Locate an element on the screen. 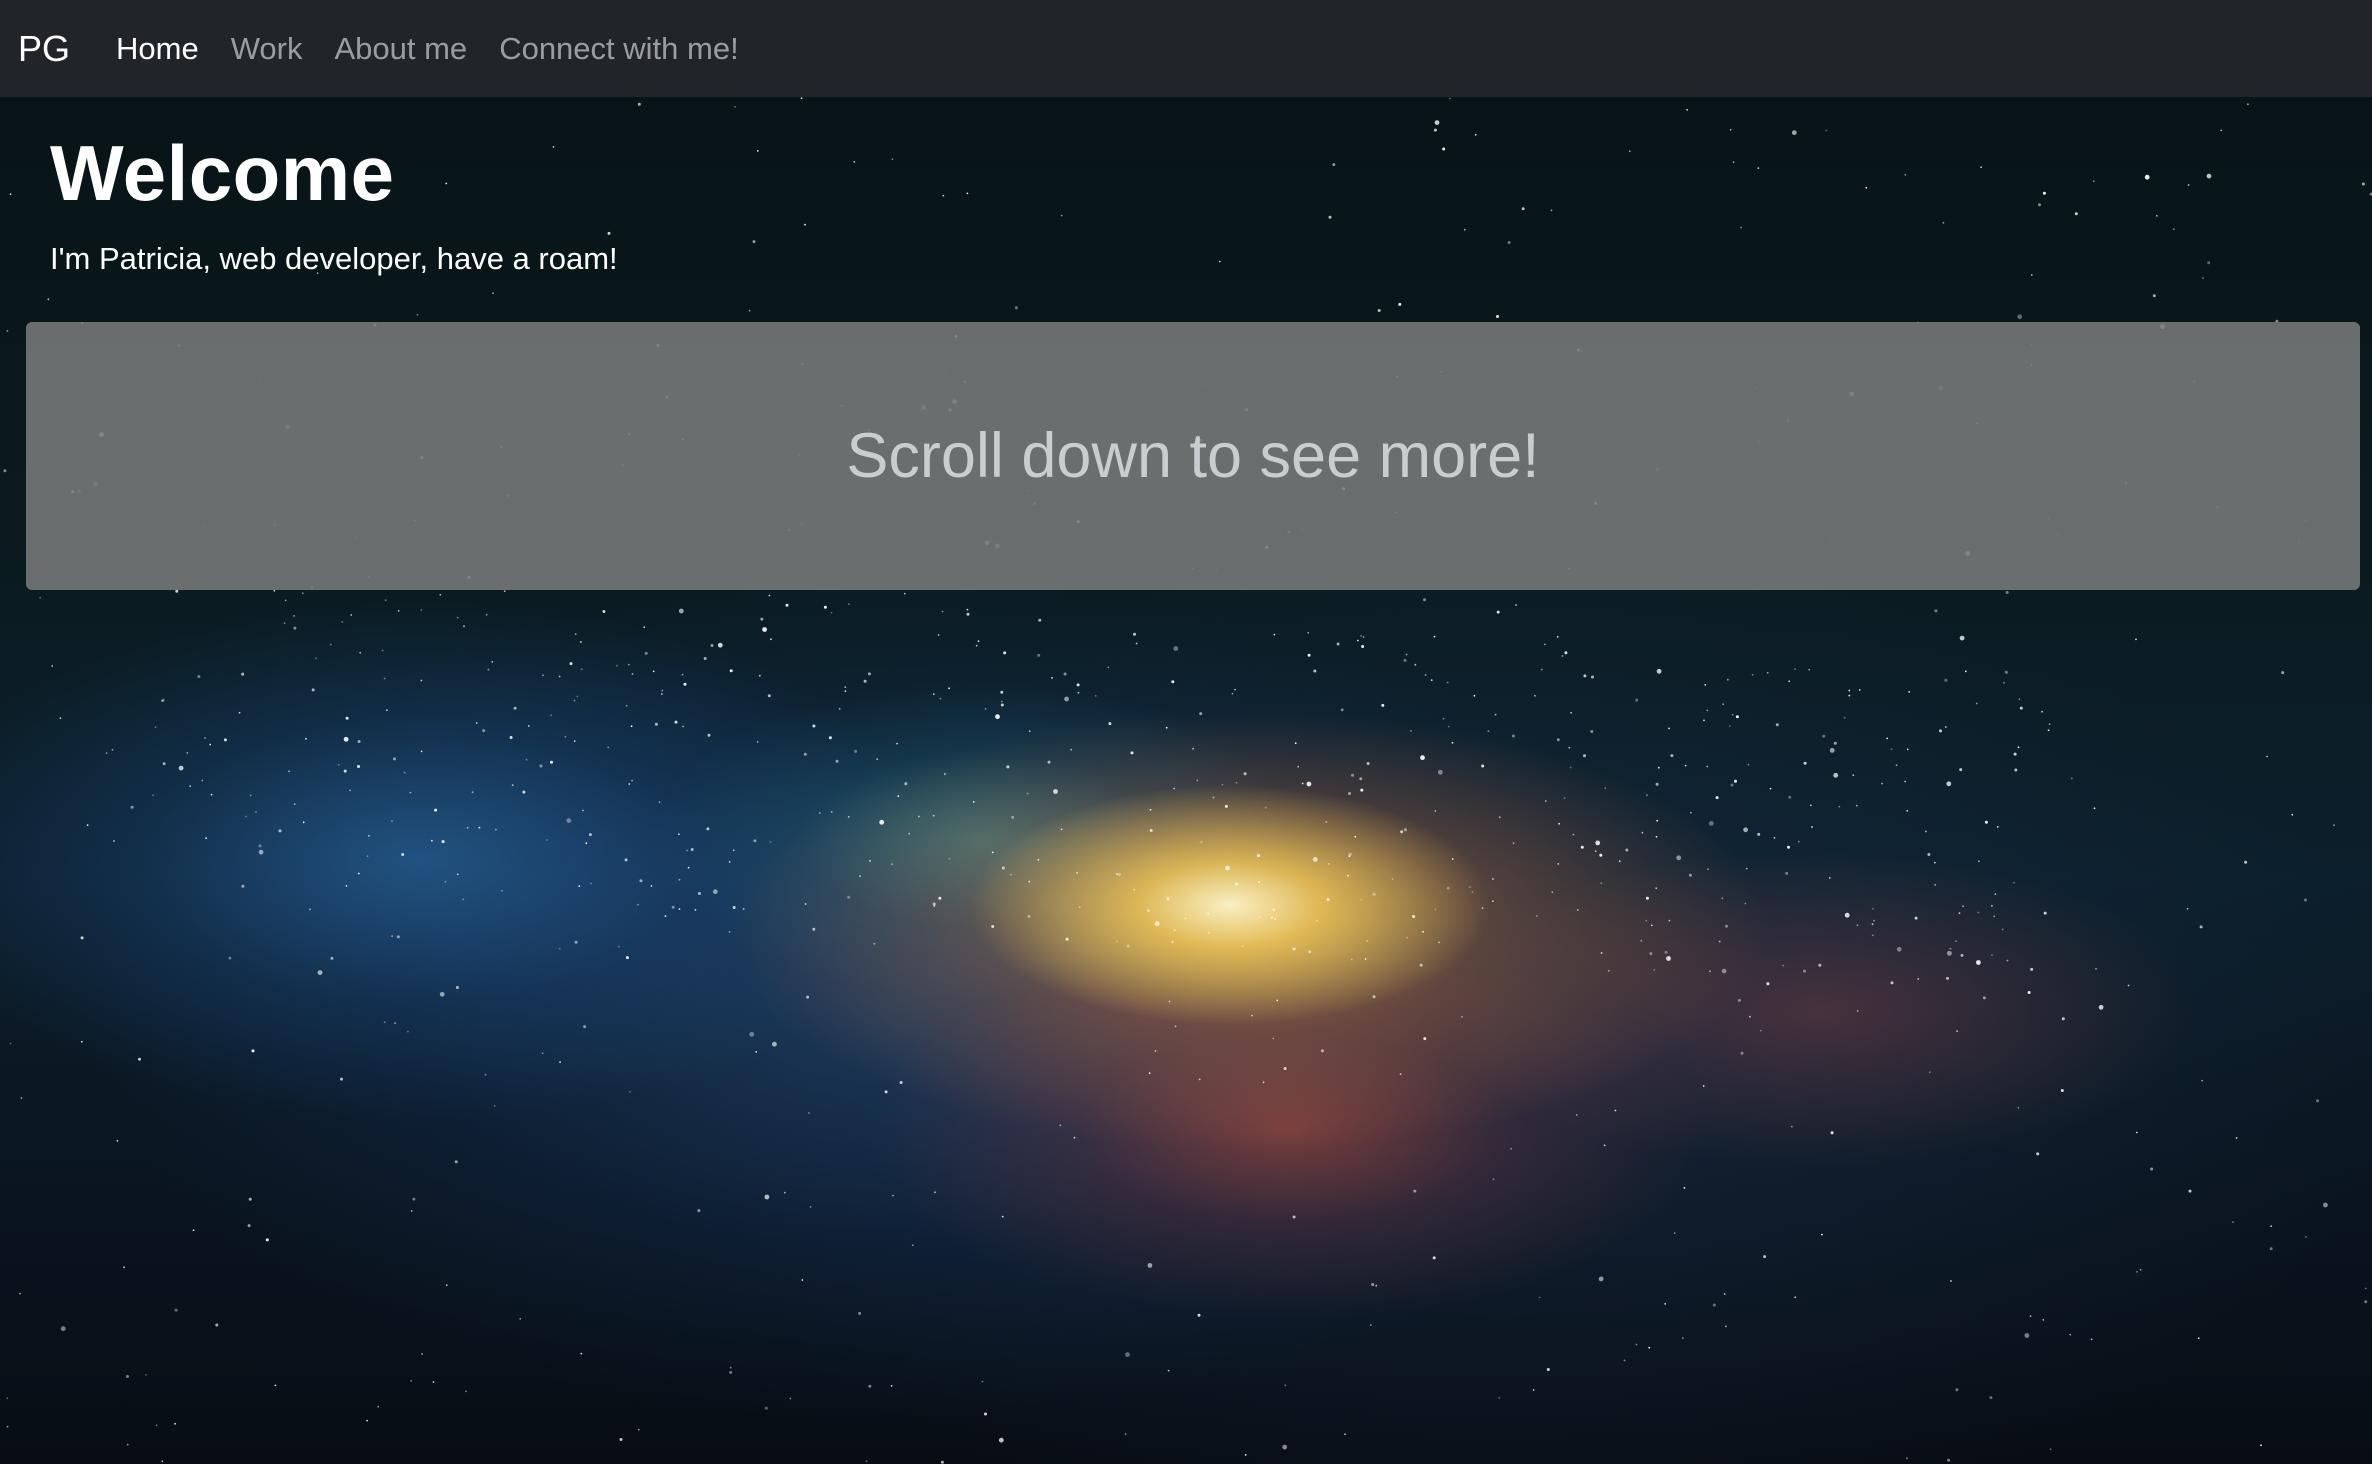 The height and width of the screenshot is (1464, 2372). nav-link-home: Home is located at coordinates (157, 49).